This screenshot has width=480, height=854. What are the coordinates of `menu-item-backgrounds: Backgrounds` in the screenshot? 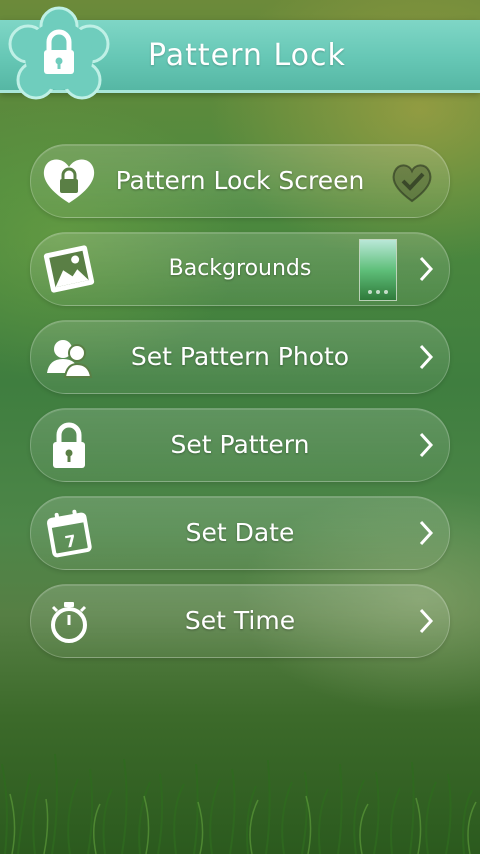 It's located at (240, 269).